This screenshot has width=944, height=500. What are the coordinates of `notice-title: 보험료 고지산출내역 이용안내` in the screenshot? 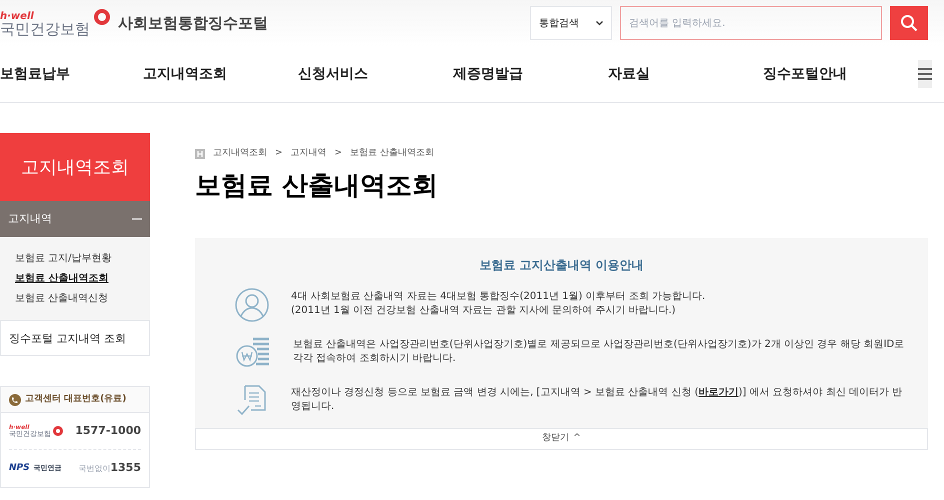 It's located at (561, 265).